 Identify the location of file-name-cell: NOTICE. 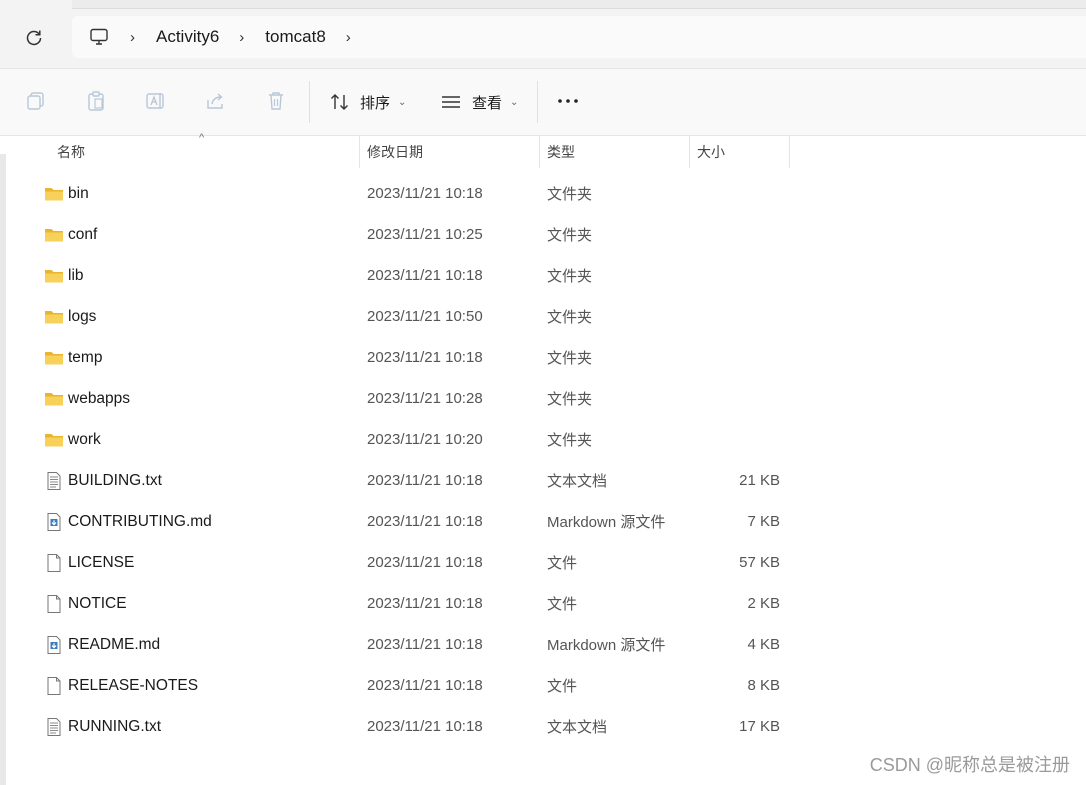
(85, 603).